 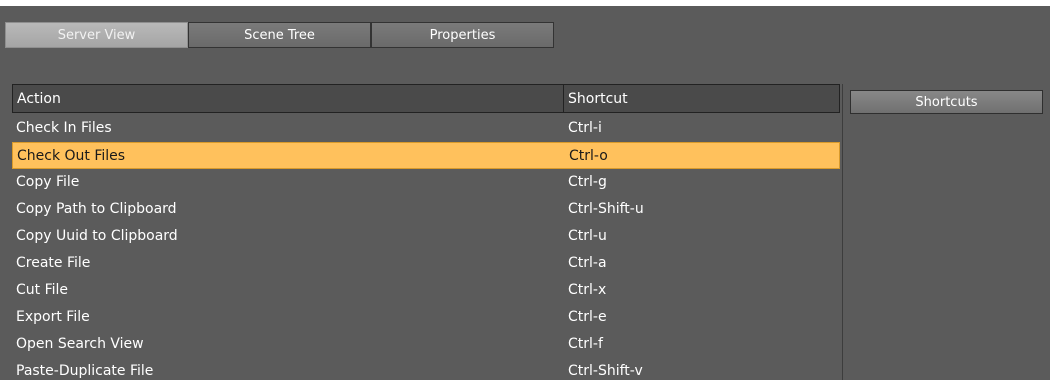 What do you see at coordinates (426, 290) in the screenshot?
I see `table-row: Cut File Ctrl-x` at bounding box center [426, 290].